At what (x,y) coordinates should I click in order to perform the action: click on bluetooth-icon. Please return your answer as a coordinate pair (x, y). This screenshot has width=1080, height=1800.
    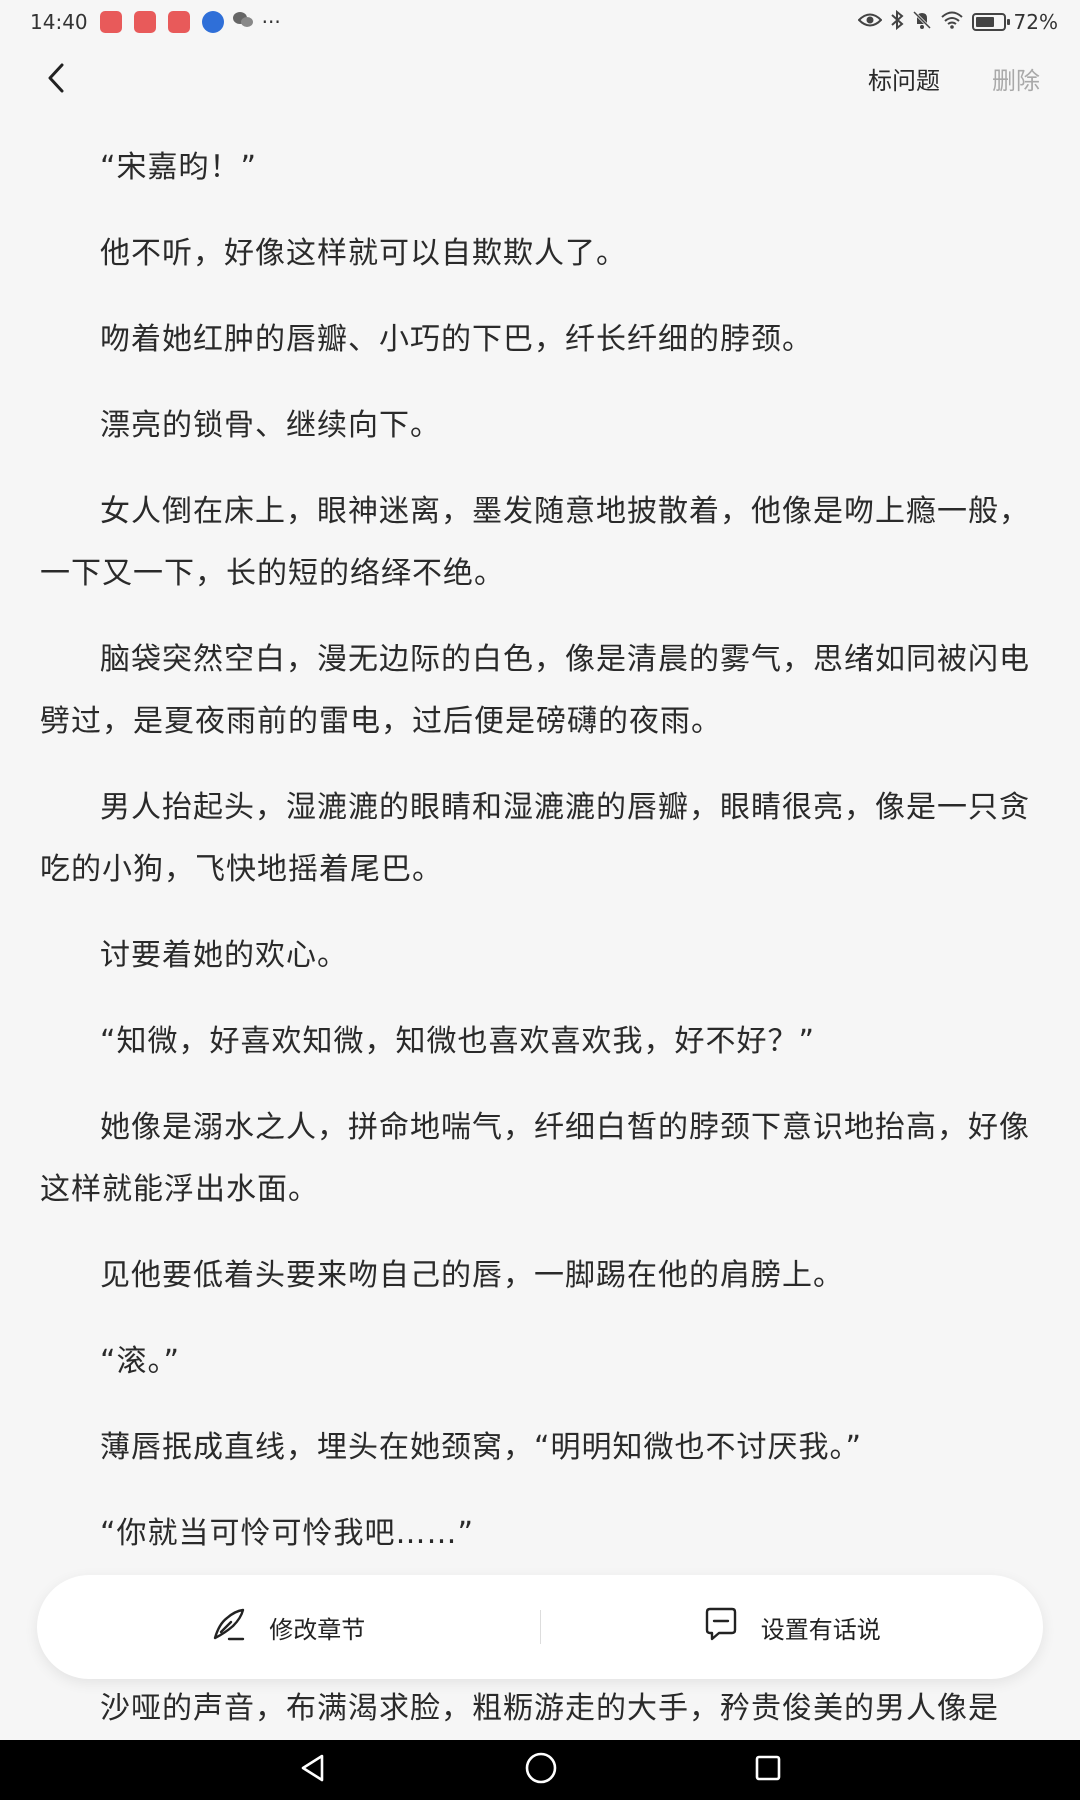
    Looking at the image, I should click on (897, 22).